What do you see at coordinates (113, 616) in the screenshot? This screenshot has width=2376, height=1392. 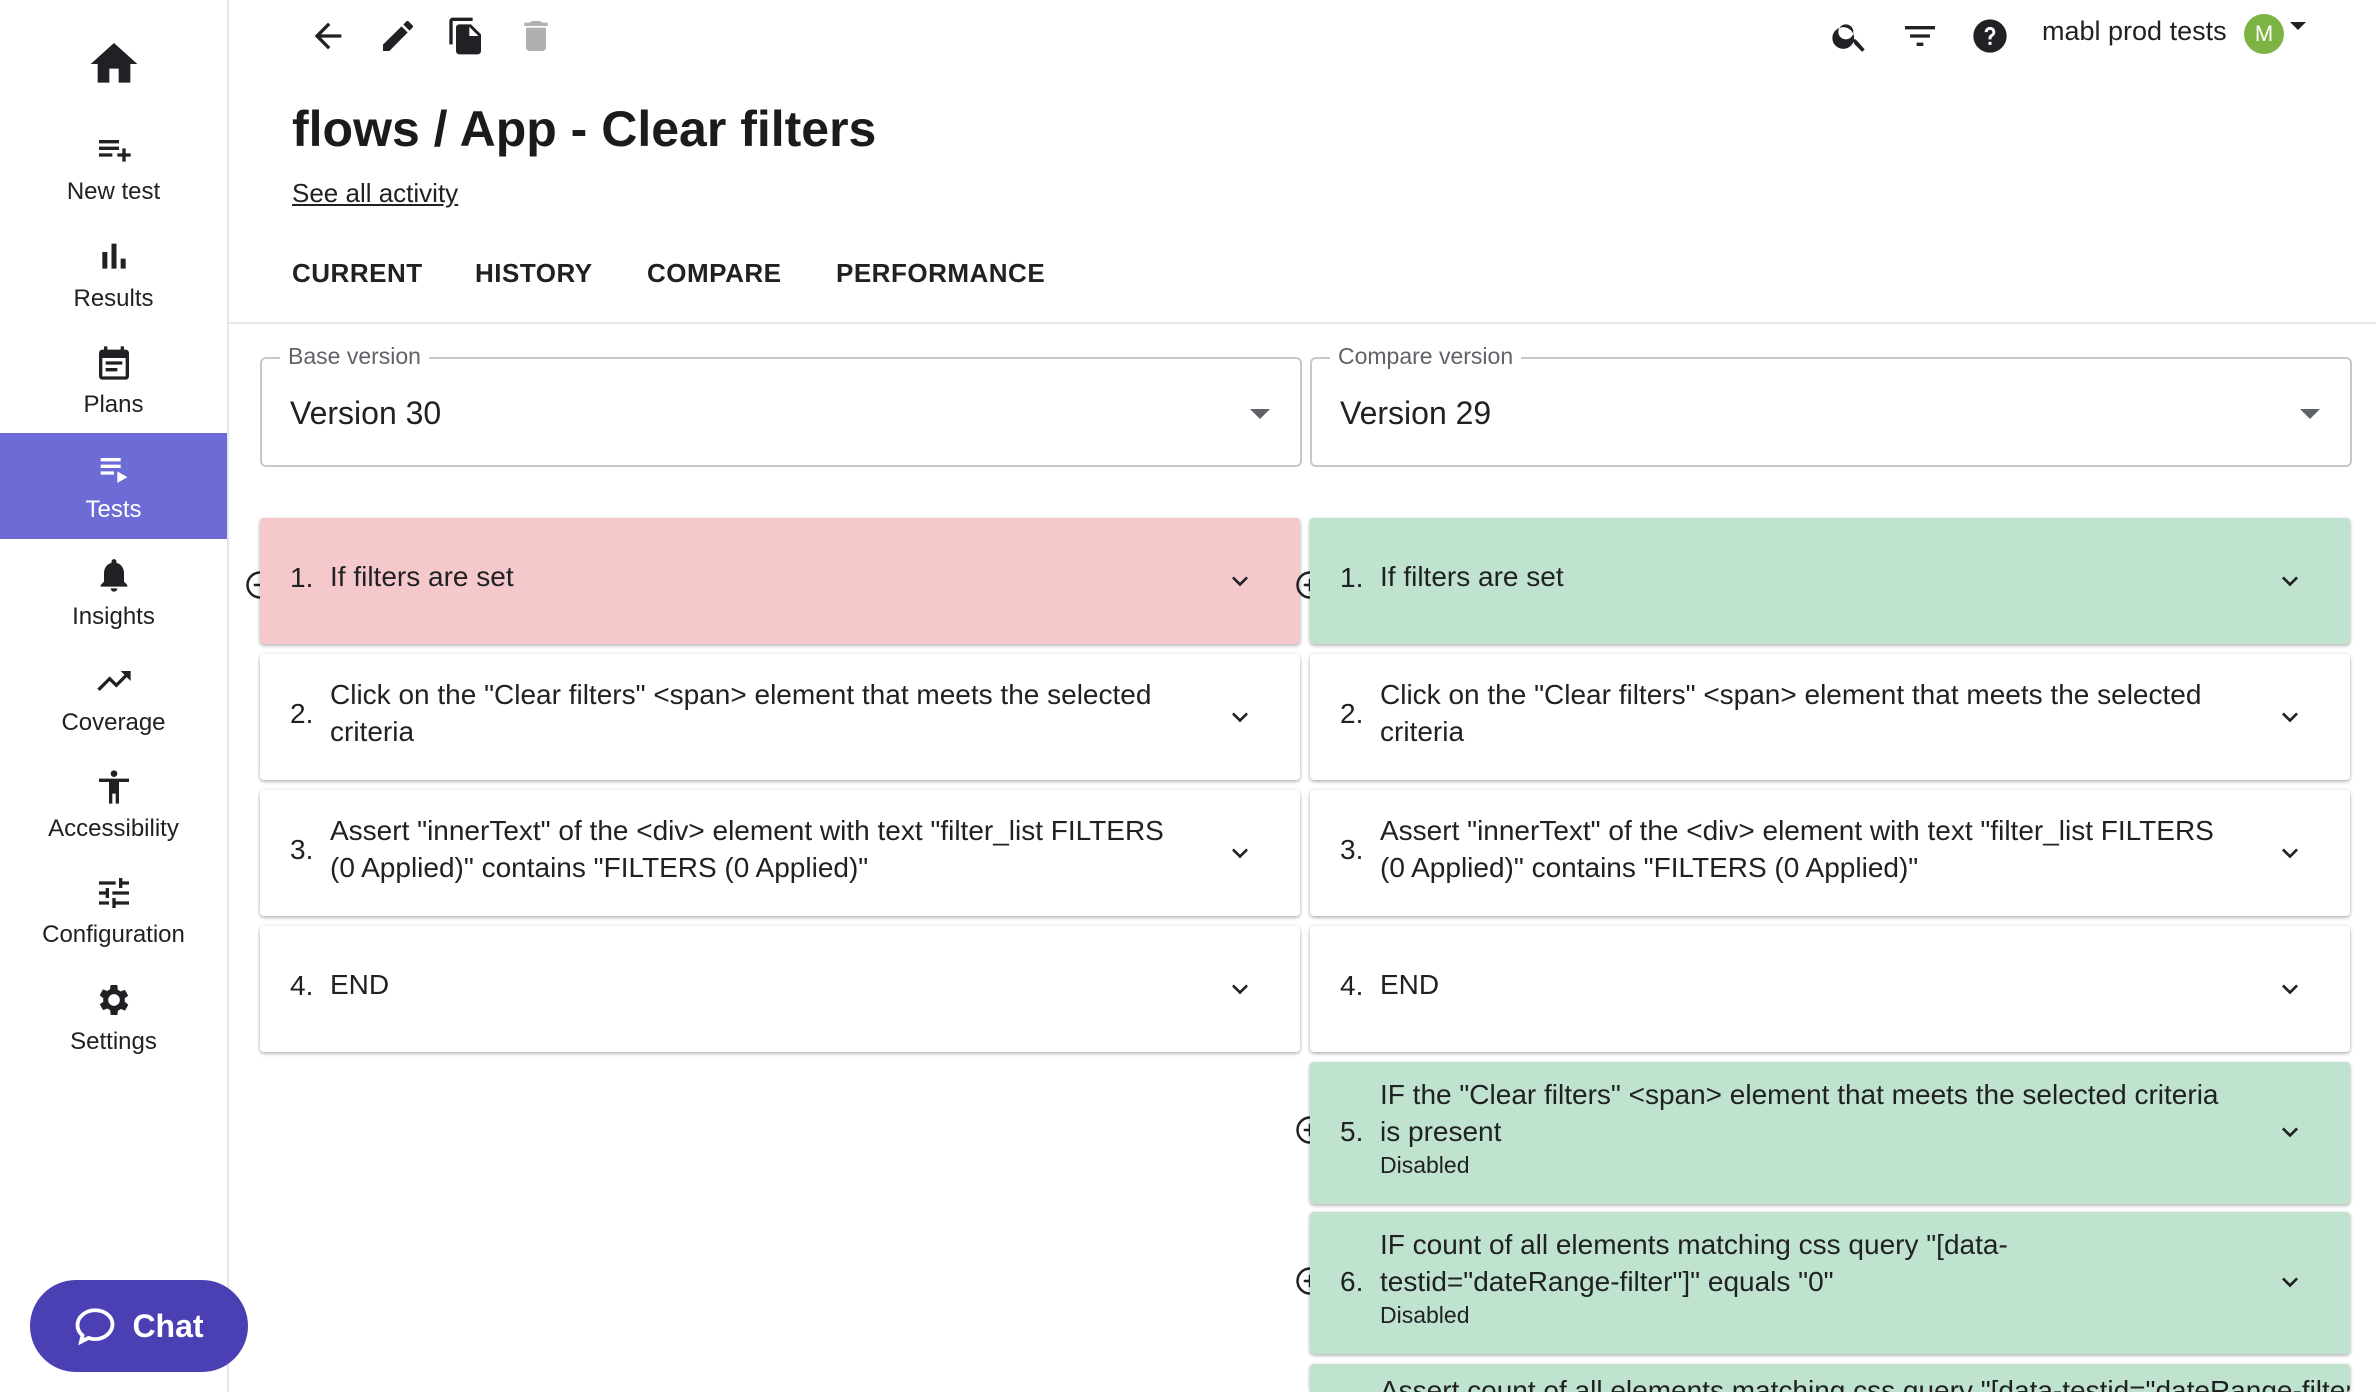 I see `sidebar-item-label: Insights` at bounding box center [113, 616].